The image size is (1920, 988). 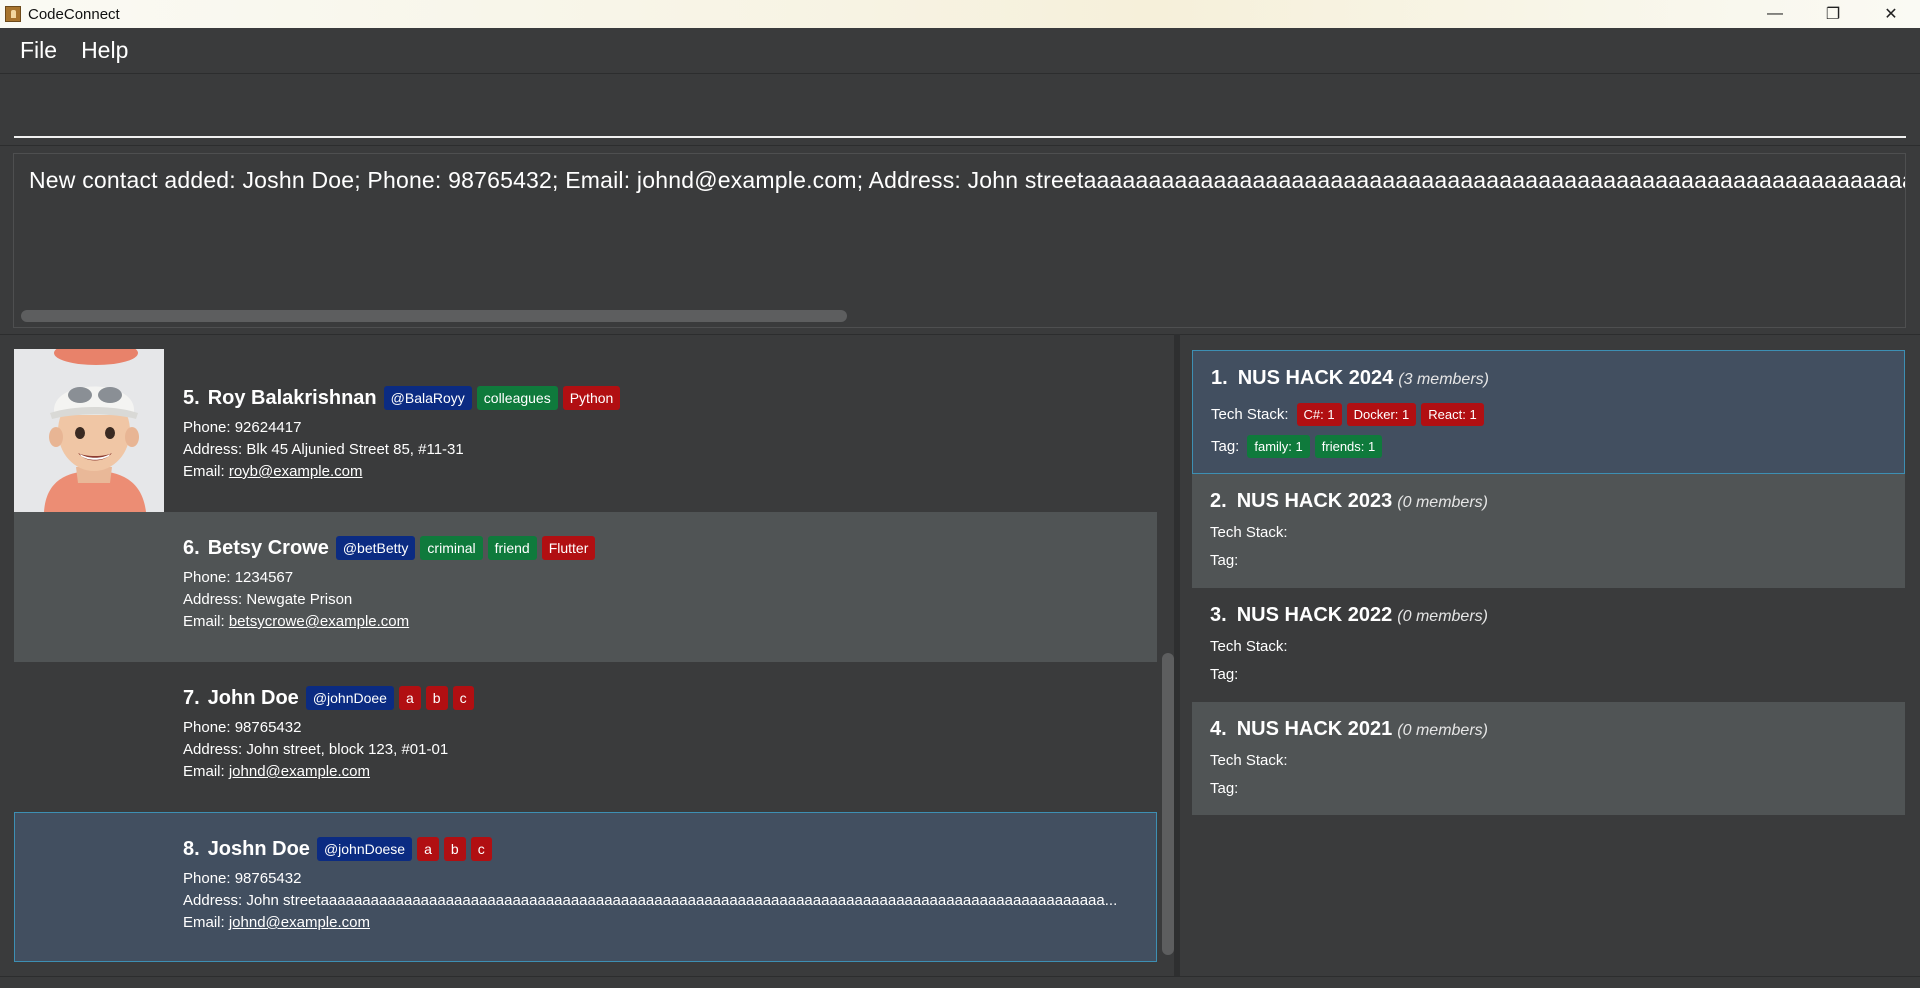 I want to click on person-name: Joshn Doe, so click(x=258, y=848).